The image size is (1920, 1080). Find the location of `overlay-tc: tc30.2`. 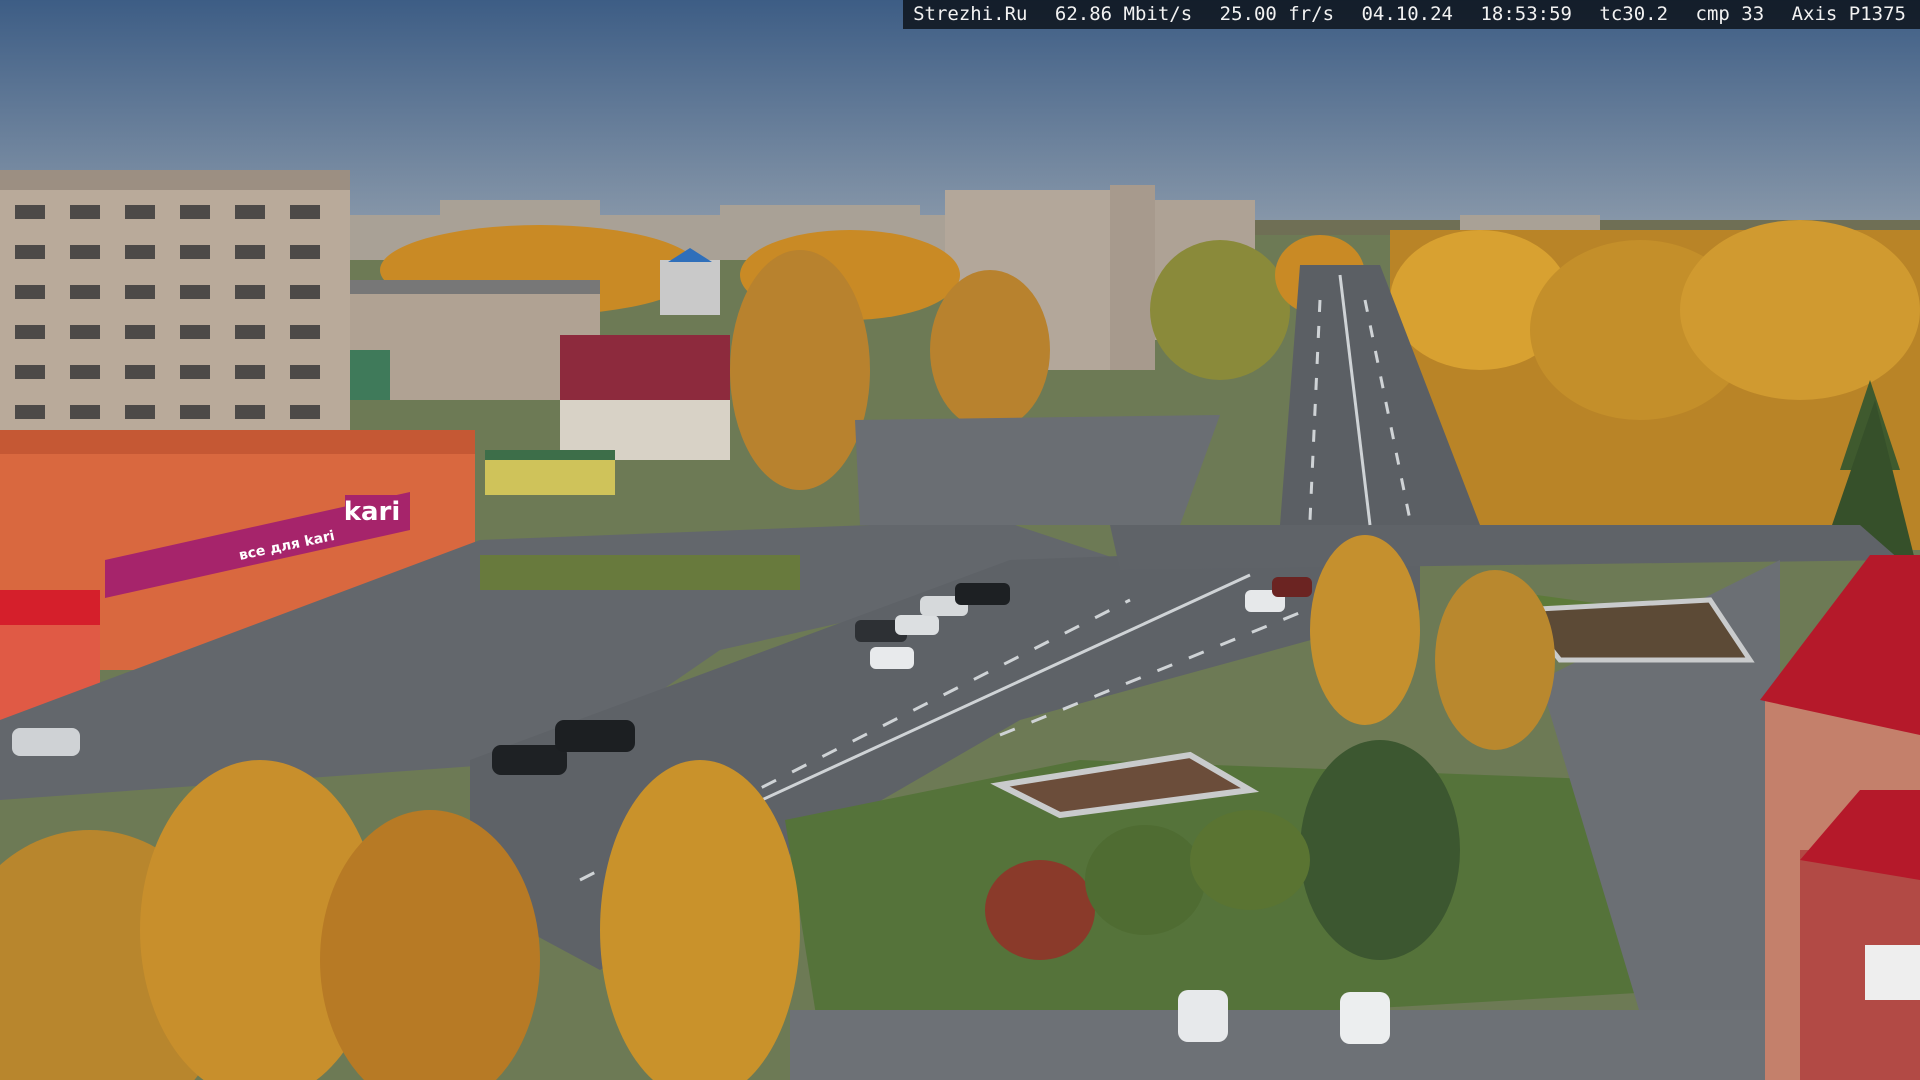

overlay-tc: tc30.2 is located at coordinates (1634, 14).